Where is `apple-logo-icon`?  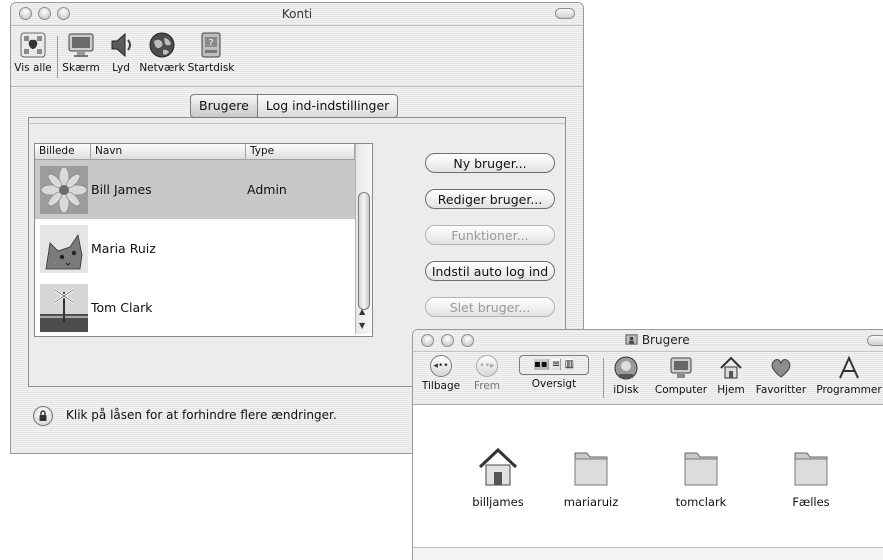 apple-logo-icon is located at coordinates (33, 45).